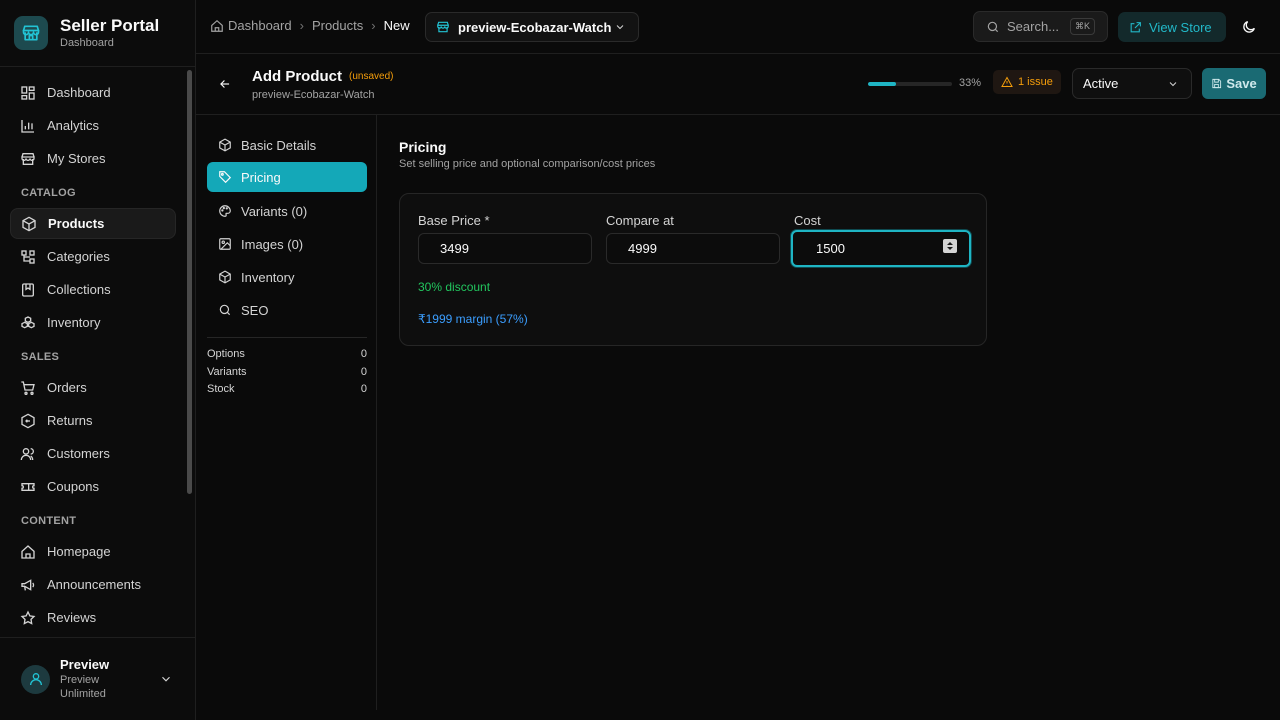 The height and width of the screenshot is (720, 1280). Describe the element at coordinates (272, 244) in the screenshot. I see `section-tab-label: Images (0)` at that location.